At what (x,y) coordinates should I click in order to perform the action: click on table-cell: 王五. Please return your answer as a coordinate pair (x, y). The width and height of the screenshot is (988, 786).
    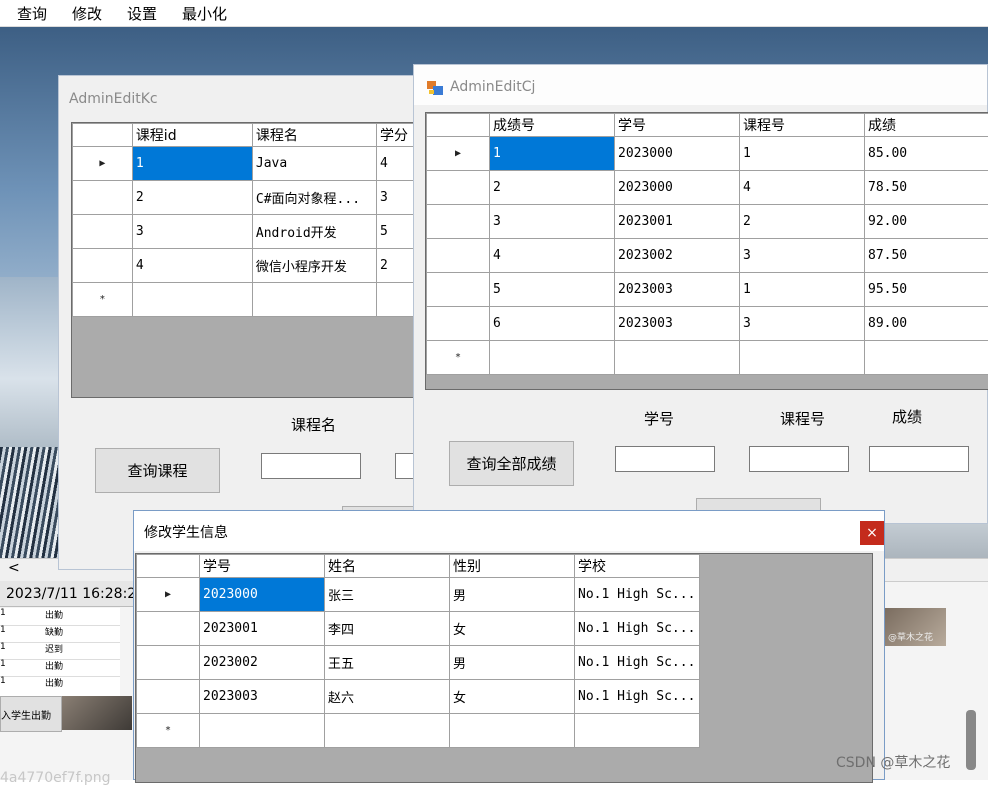
    Looking at the image, I should click on (387, 663).